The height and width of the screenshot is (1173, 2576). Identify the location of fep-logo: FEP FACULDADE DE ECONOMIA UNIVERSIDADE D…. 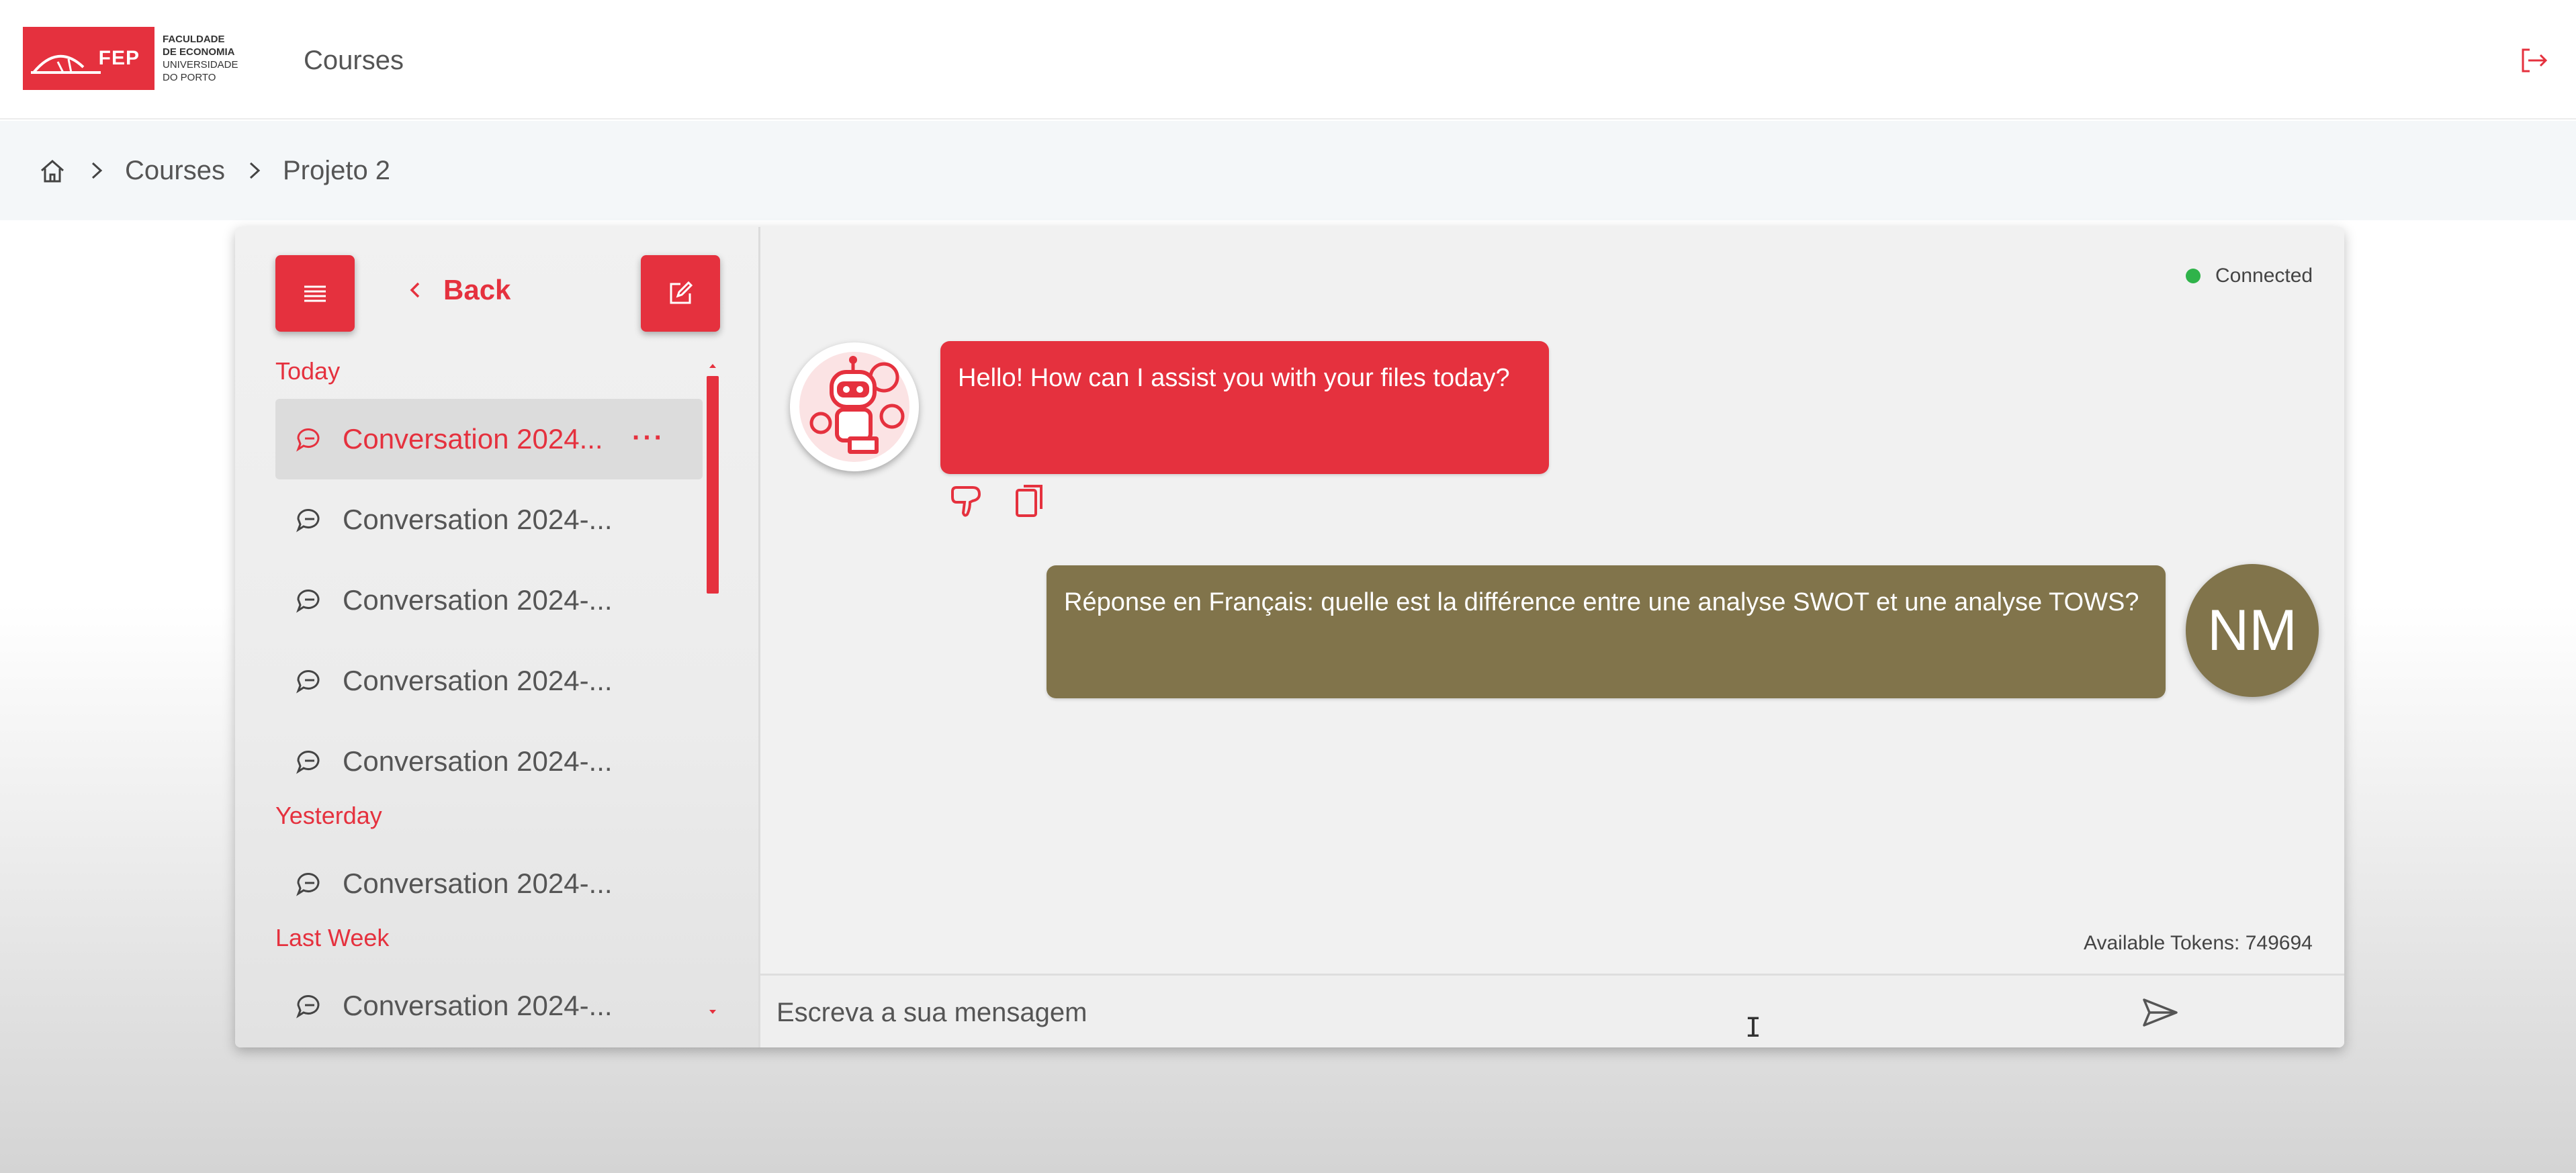
(137, 58).